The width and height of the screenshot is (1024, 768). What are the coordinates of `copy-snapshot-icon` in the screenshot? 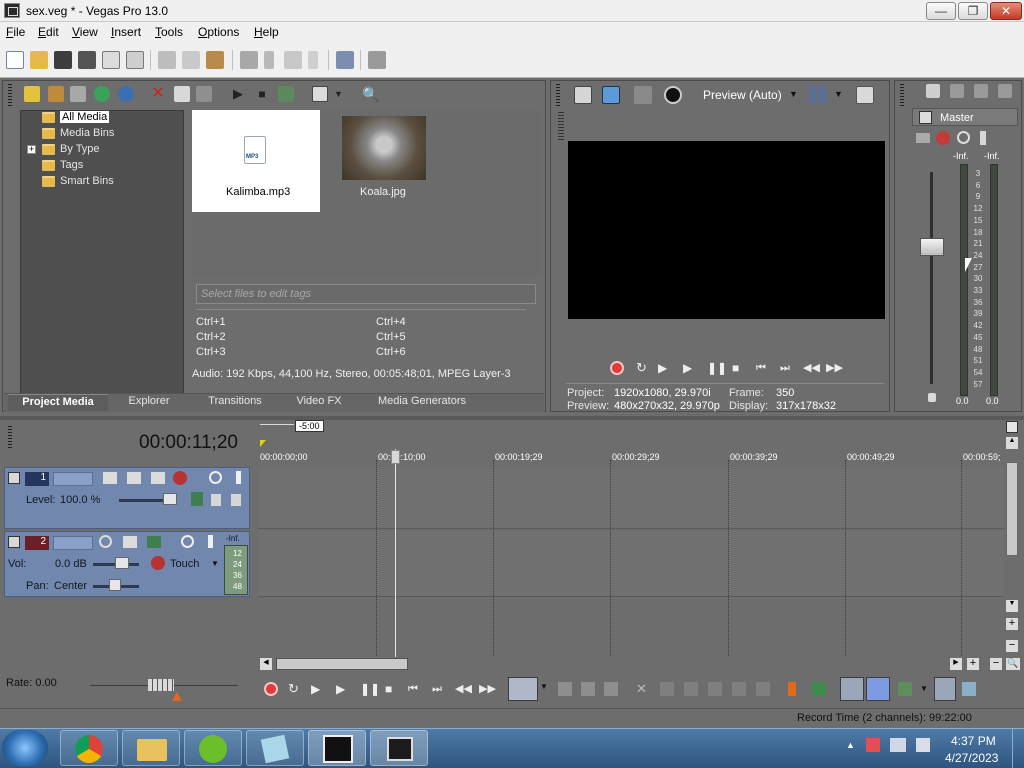 It's located at (865, 95).